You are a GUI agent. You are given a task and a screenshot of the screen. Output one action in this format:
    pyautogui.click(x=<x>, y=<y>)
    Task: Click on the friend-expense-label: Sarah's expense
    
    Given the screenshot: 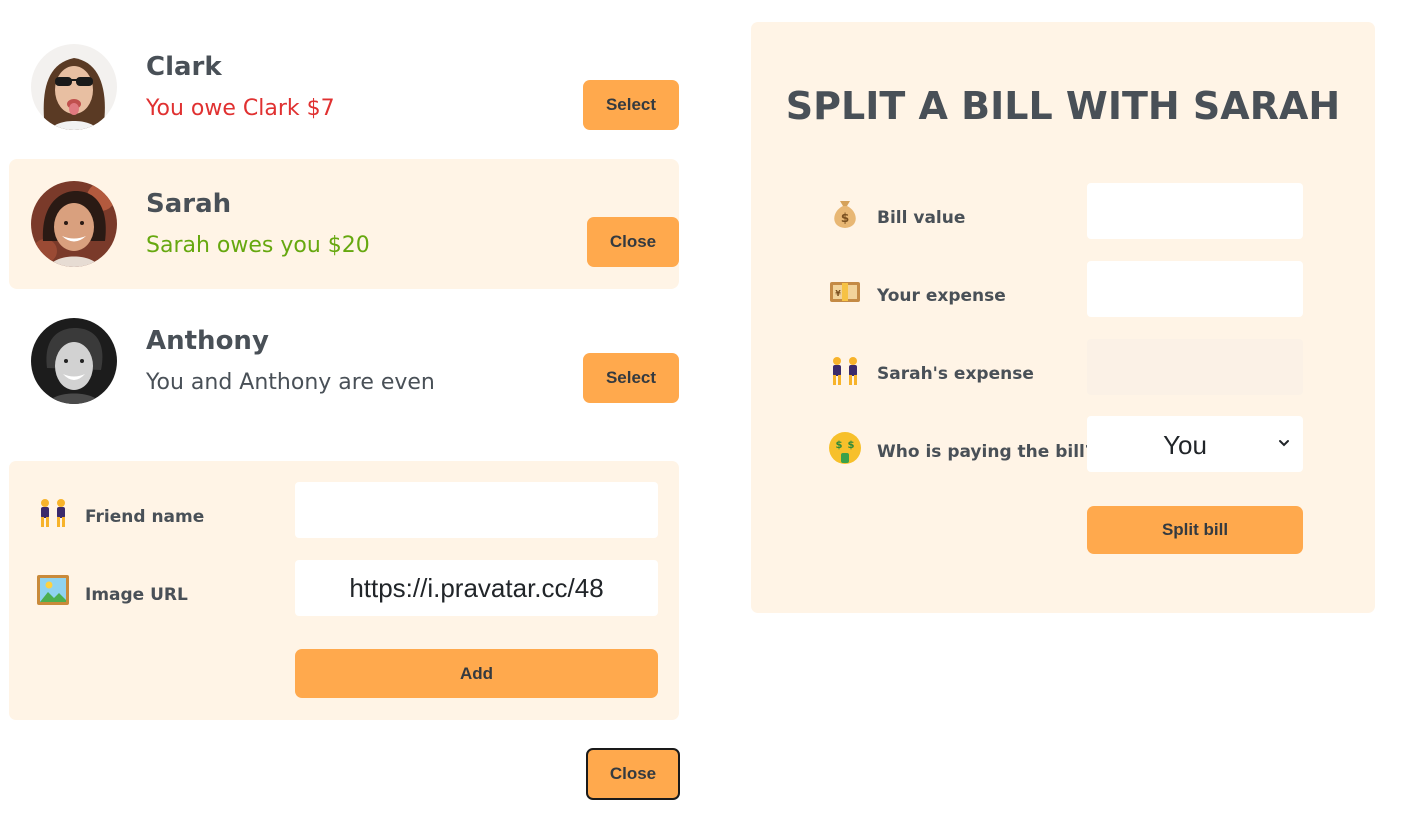 What is the action you would take?
    pyautogui.click(x=955, y=374)
    